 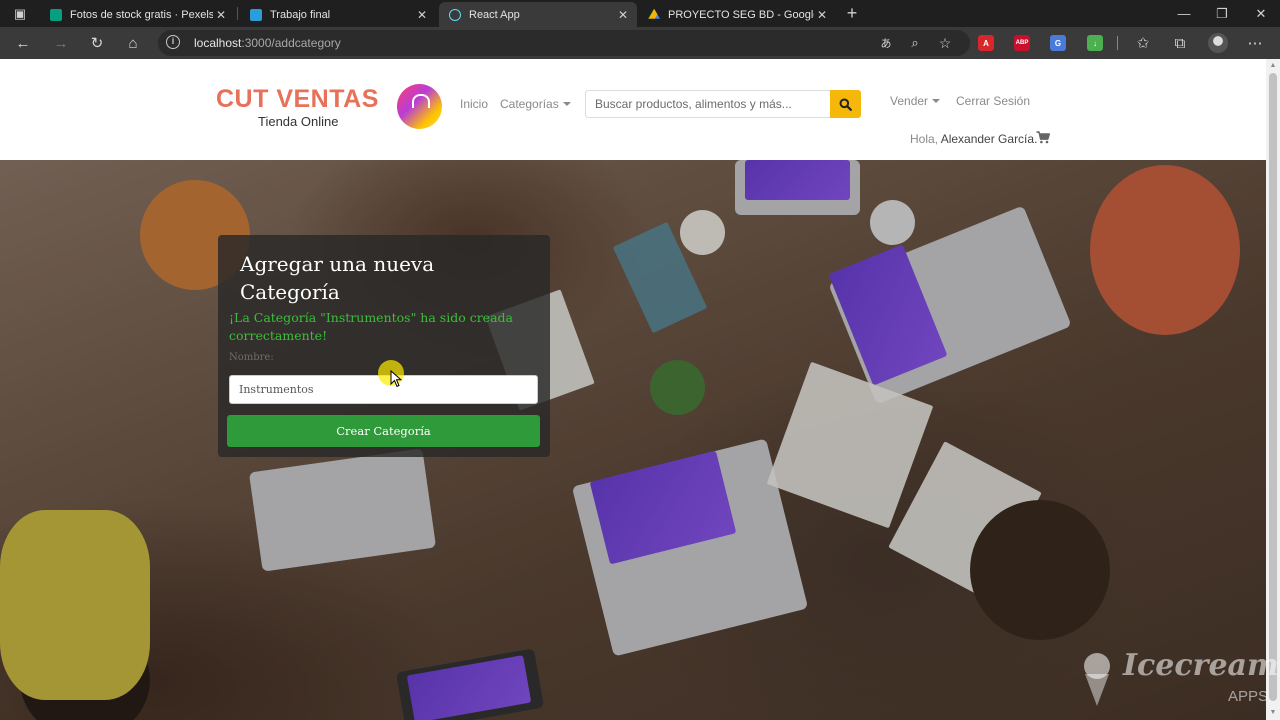 What do you see at coordinates (455, 14) in the screenshot?
I see `react-favicon-icon` at bounding box center [455, 14].